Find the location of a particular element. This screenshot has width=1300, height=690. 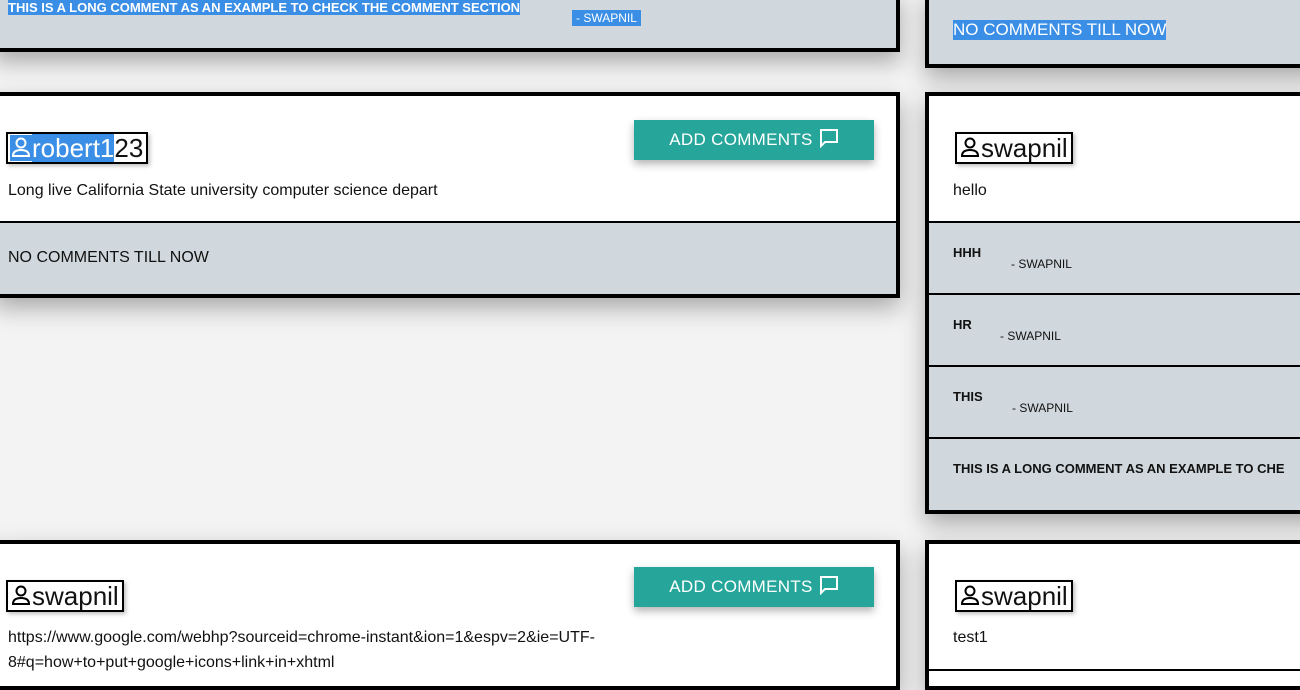

post-card-test1: swapnil test1 is located at coordinates (1112, 615).